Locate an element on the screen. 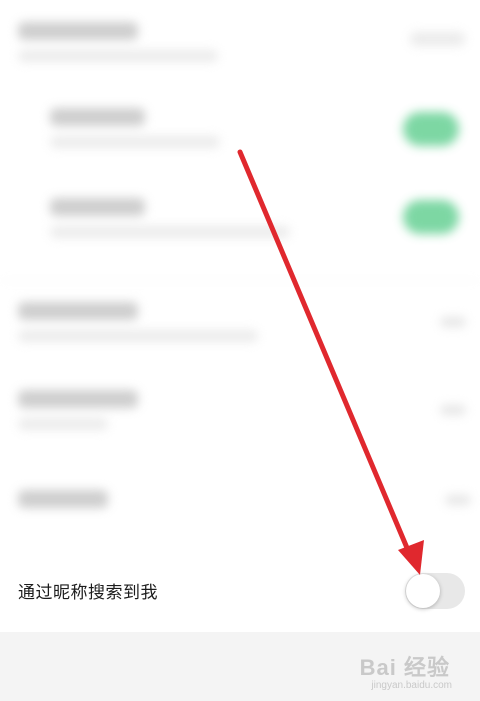 The height and width of the screenshot is (701, 480). search-by-nickname-toggle is located at coordinates (435, 591).